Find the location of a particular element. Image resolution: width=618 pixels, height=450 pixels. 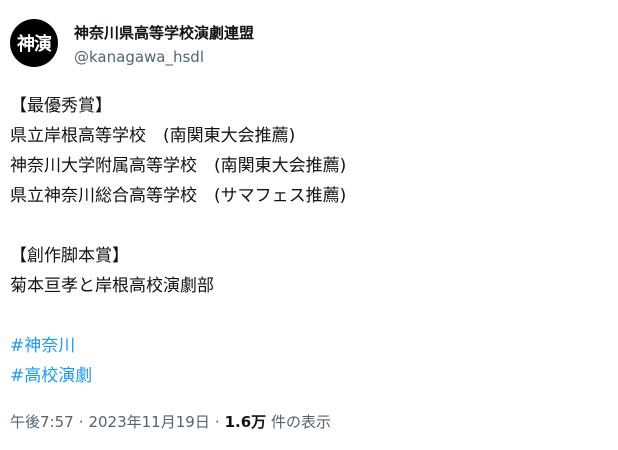

post-time: 午後7:57 is located at coordinates (42, 422).